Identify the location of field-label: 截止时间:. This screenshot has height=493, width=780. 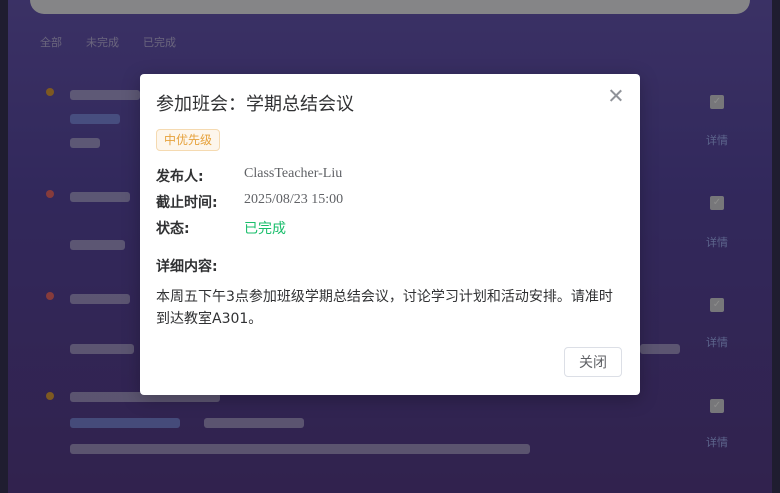
(187, 203).